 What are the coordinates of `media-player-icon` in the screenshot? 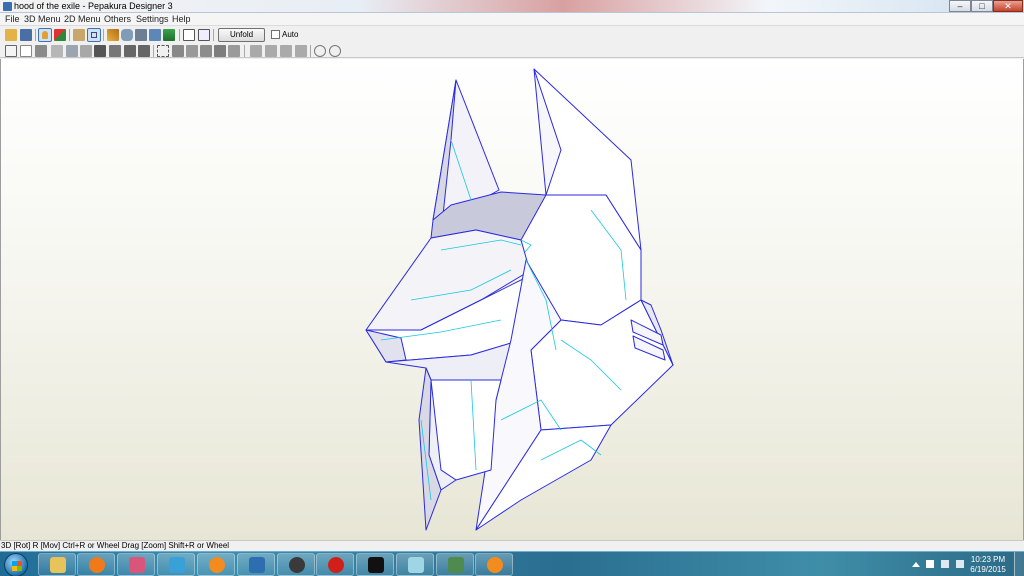 It's located at (97, 565).